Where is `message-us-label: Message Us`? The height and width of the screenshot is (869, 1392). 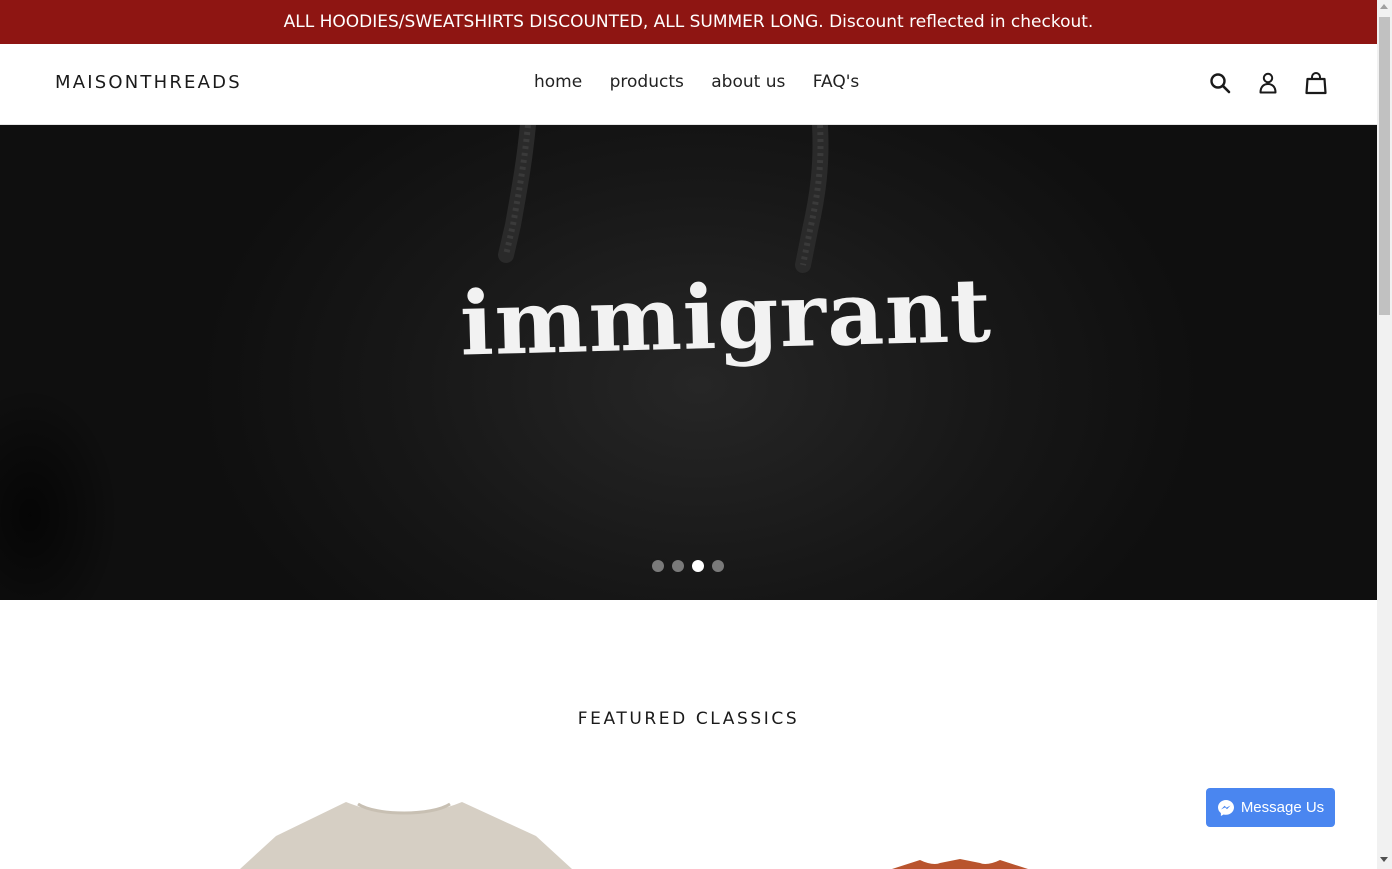
message-us-label: Message Us is located at coordinates (1282, 807).